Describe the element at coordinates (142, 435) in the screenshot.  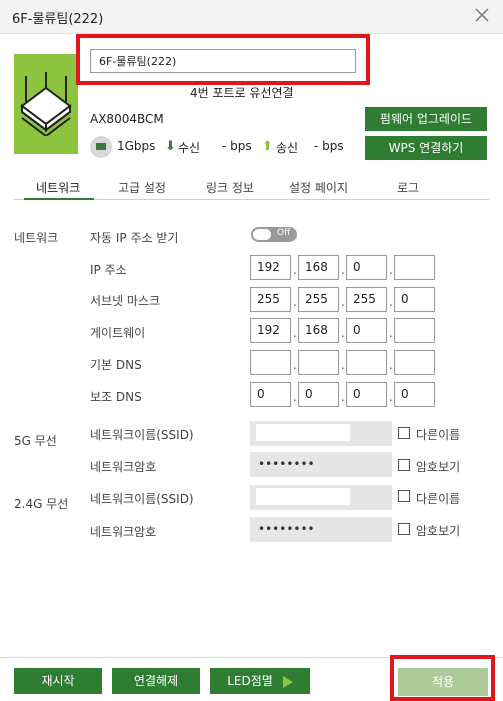
I see `ssid-5g-label: 네트워크이름(SSID)` at that location.